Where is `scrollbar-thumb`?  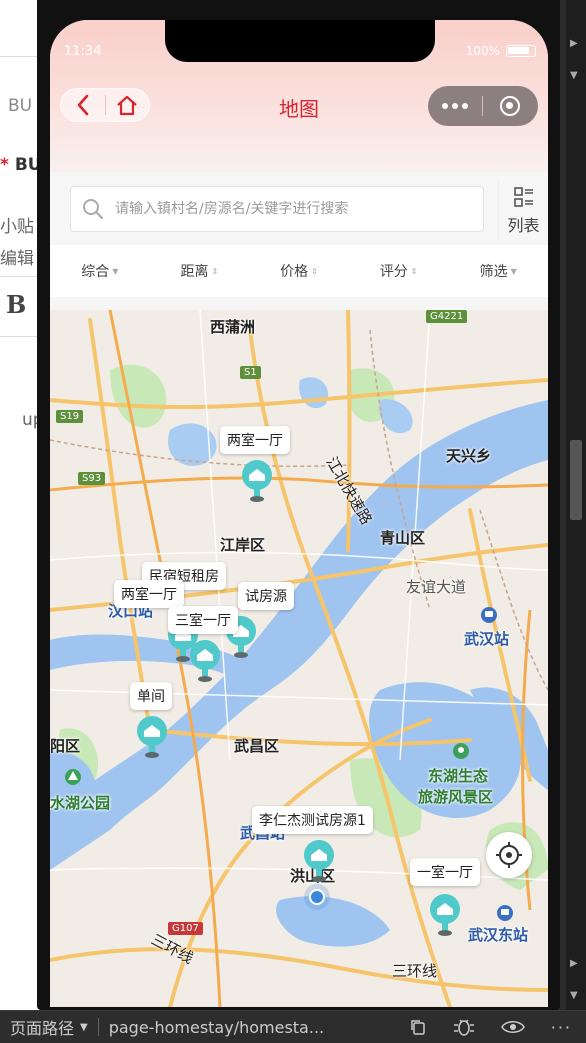
scrollbar-thumb is located at coordinates (576, 480).